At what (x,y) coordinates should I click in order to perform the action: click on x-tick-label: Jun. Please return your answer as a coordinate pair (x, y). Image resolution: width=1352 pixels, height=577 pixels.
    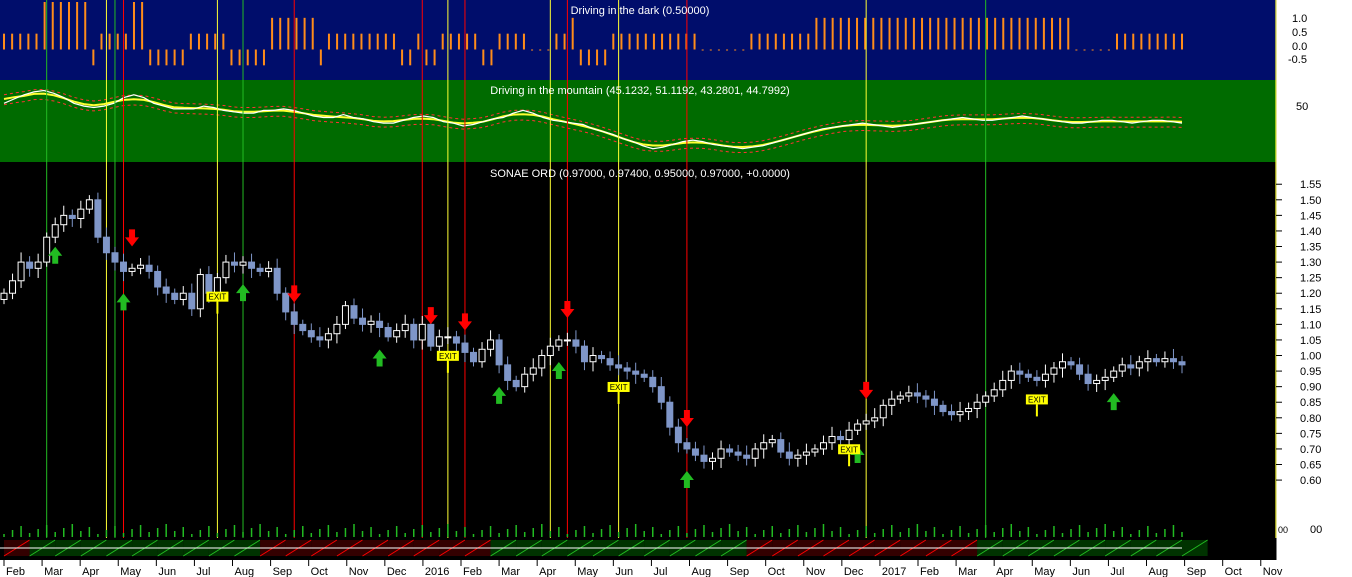
    Looking at the image, I should click on (1081, 571).